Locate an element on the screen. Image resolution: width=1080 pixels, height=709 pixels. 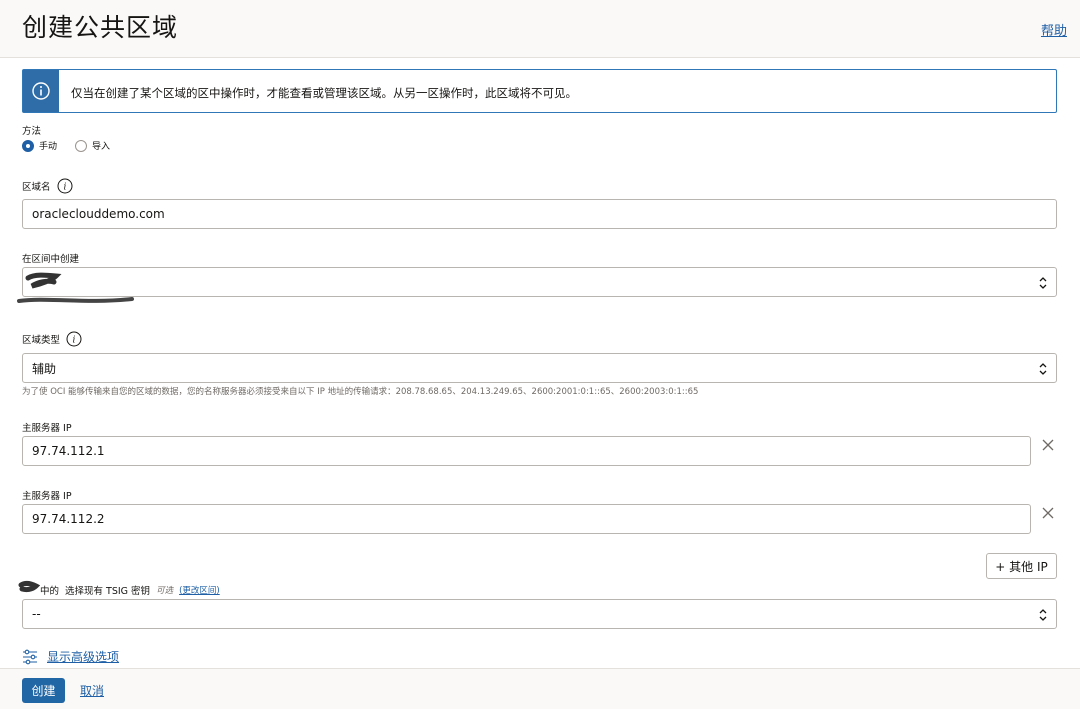
show-advanced-options-label: 显示高级选项 is located at coordinates (83, 657).